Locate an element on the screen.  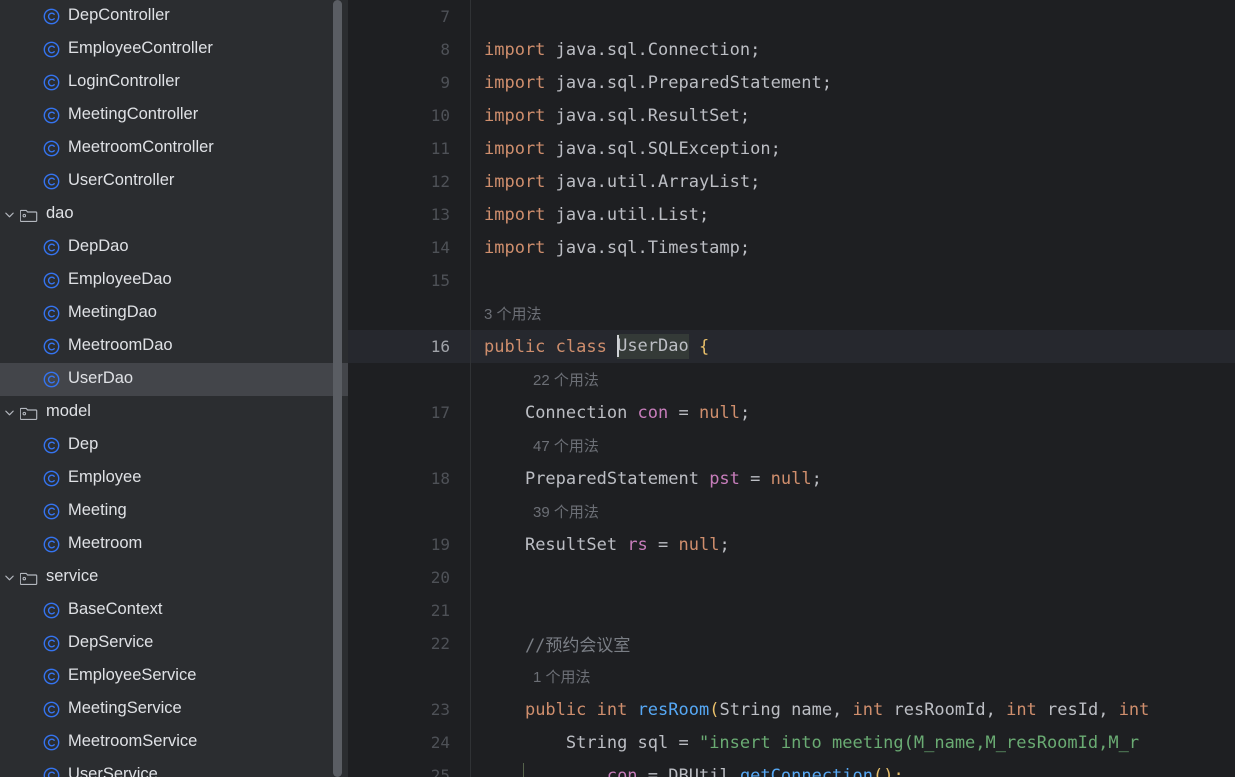
usage-hint-text: 3 个用法 is located at coordinates (513, 314).